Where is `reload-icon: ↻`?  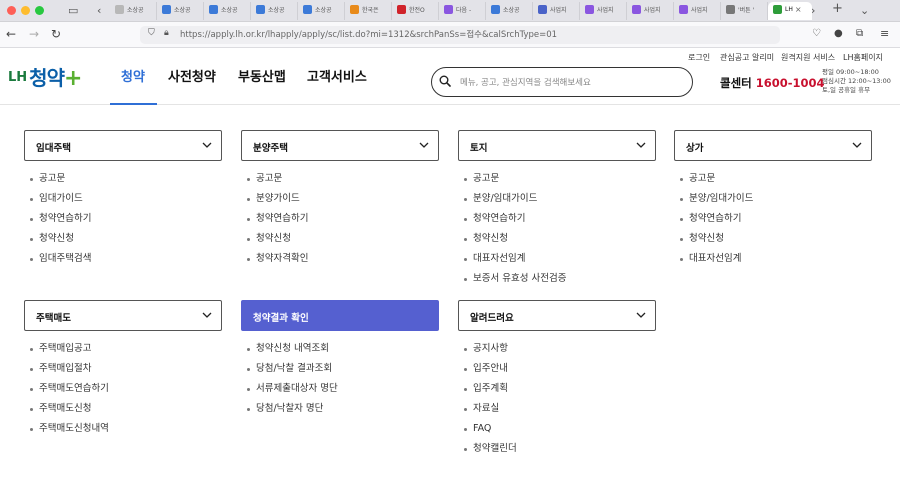 reload-icon: ↻ is located at coordinates (56, 34).